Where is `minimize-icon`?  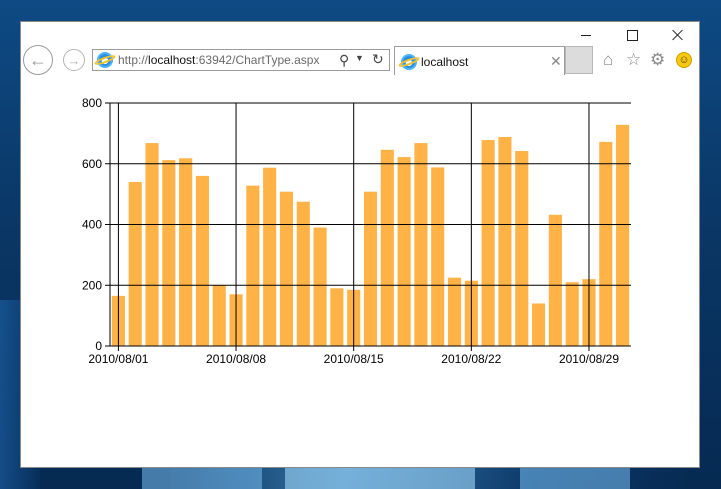
minimize-icon is located at coordinates (586, 35).